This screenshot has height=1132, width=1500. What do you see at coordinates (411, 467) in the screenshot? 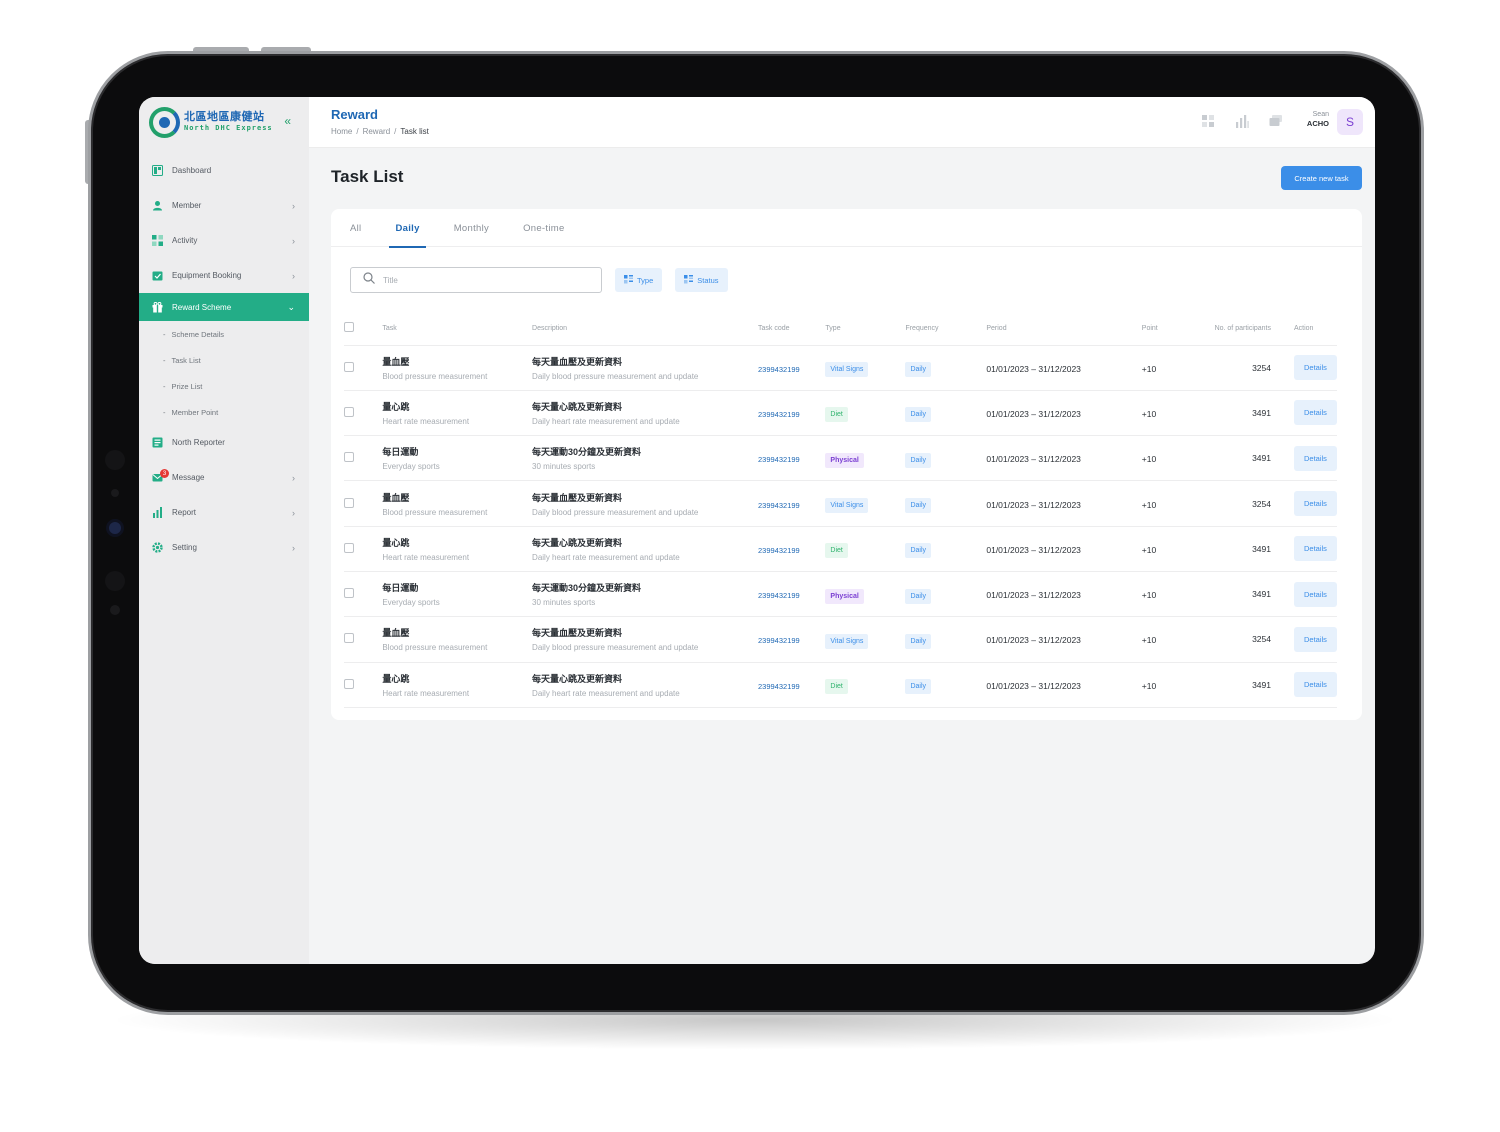
I see `task-name-en: Everyday sports` at bounding box center [411, 467].